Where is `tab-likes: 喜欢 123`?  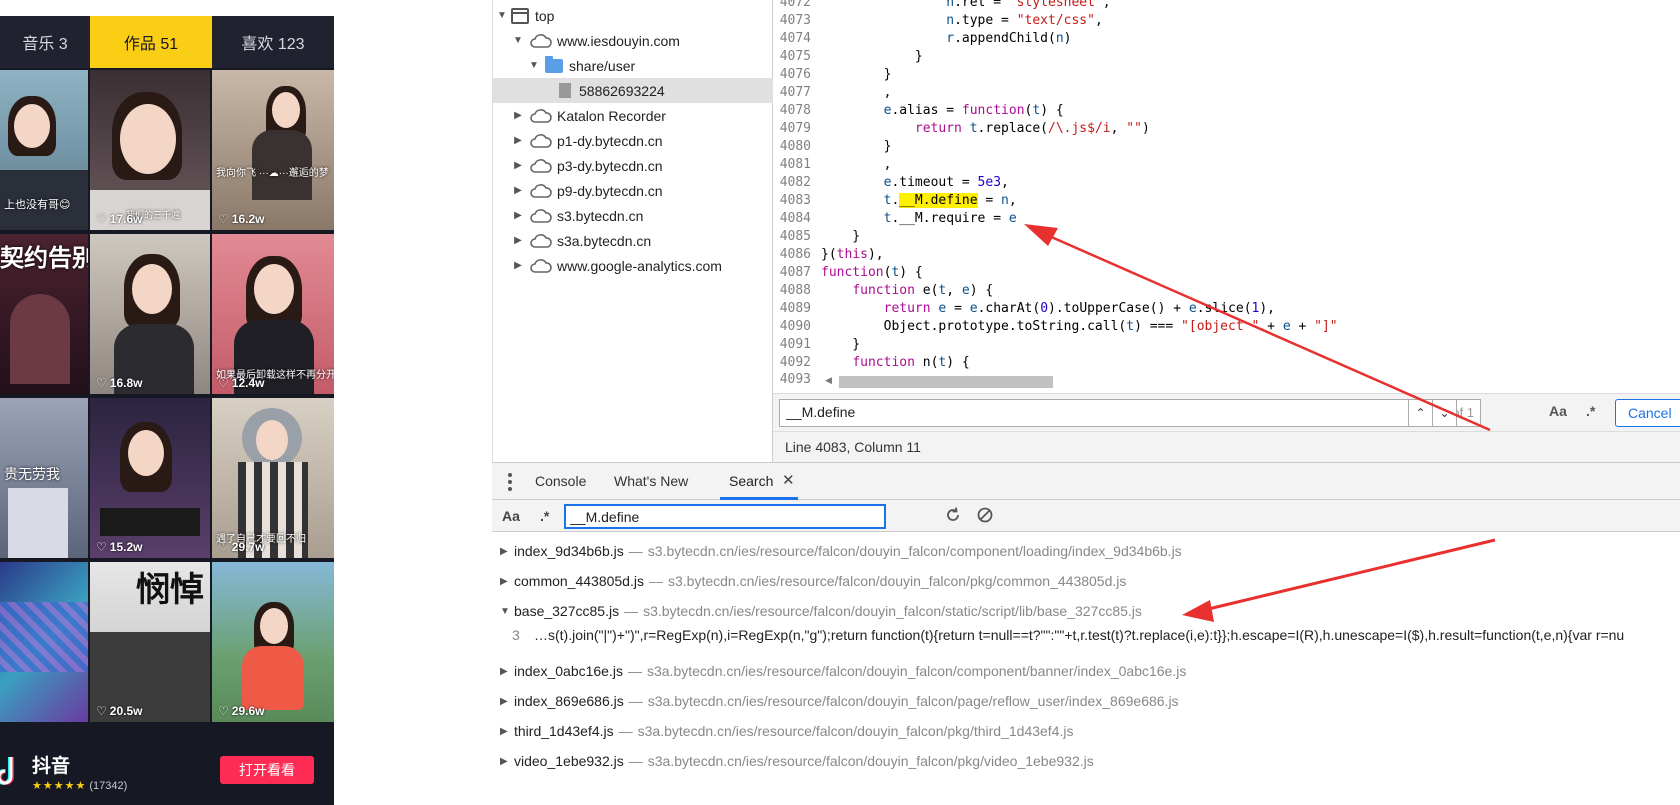
tab-likes: 喜欢 123 is located at coordinates (273, 42).